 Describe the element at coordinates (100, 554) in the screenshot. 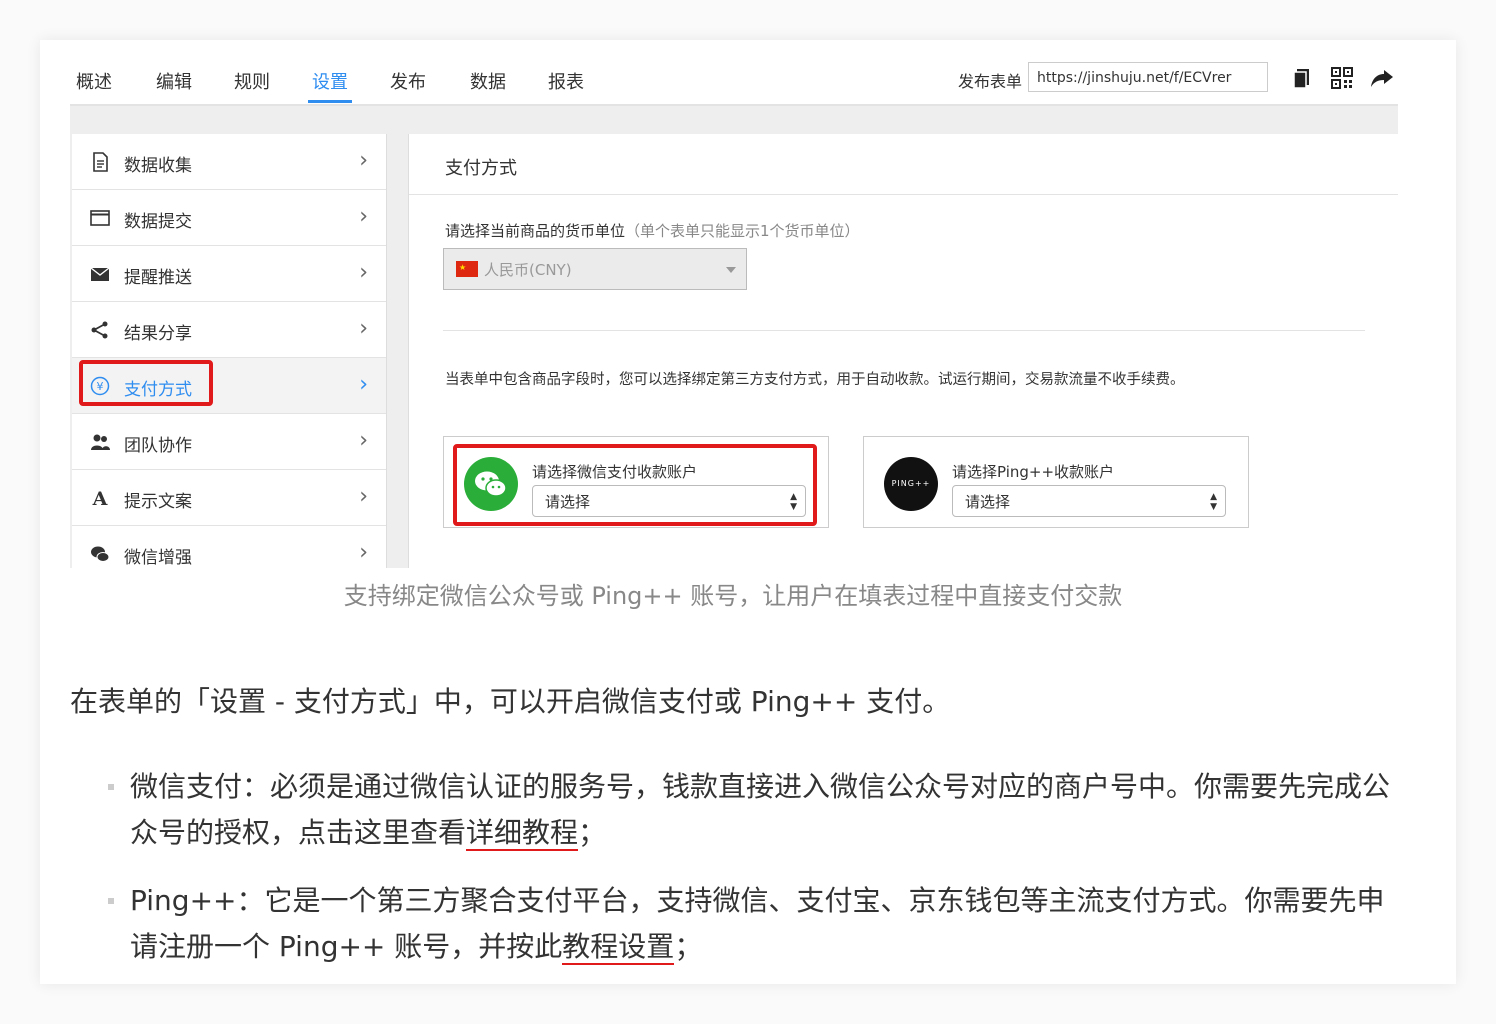

I see `wechat-icon` at that location.